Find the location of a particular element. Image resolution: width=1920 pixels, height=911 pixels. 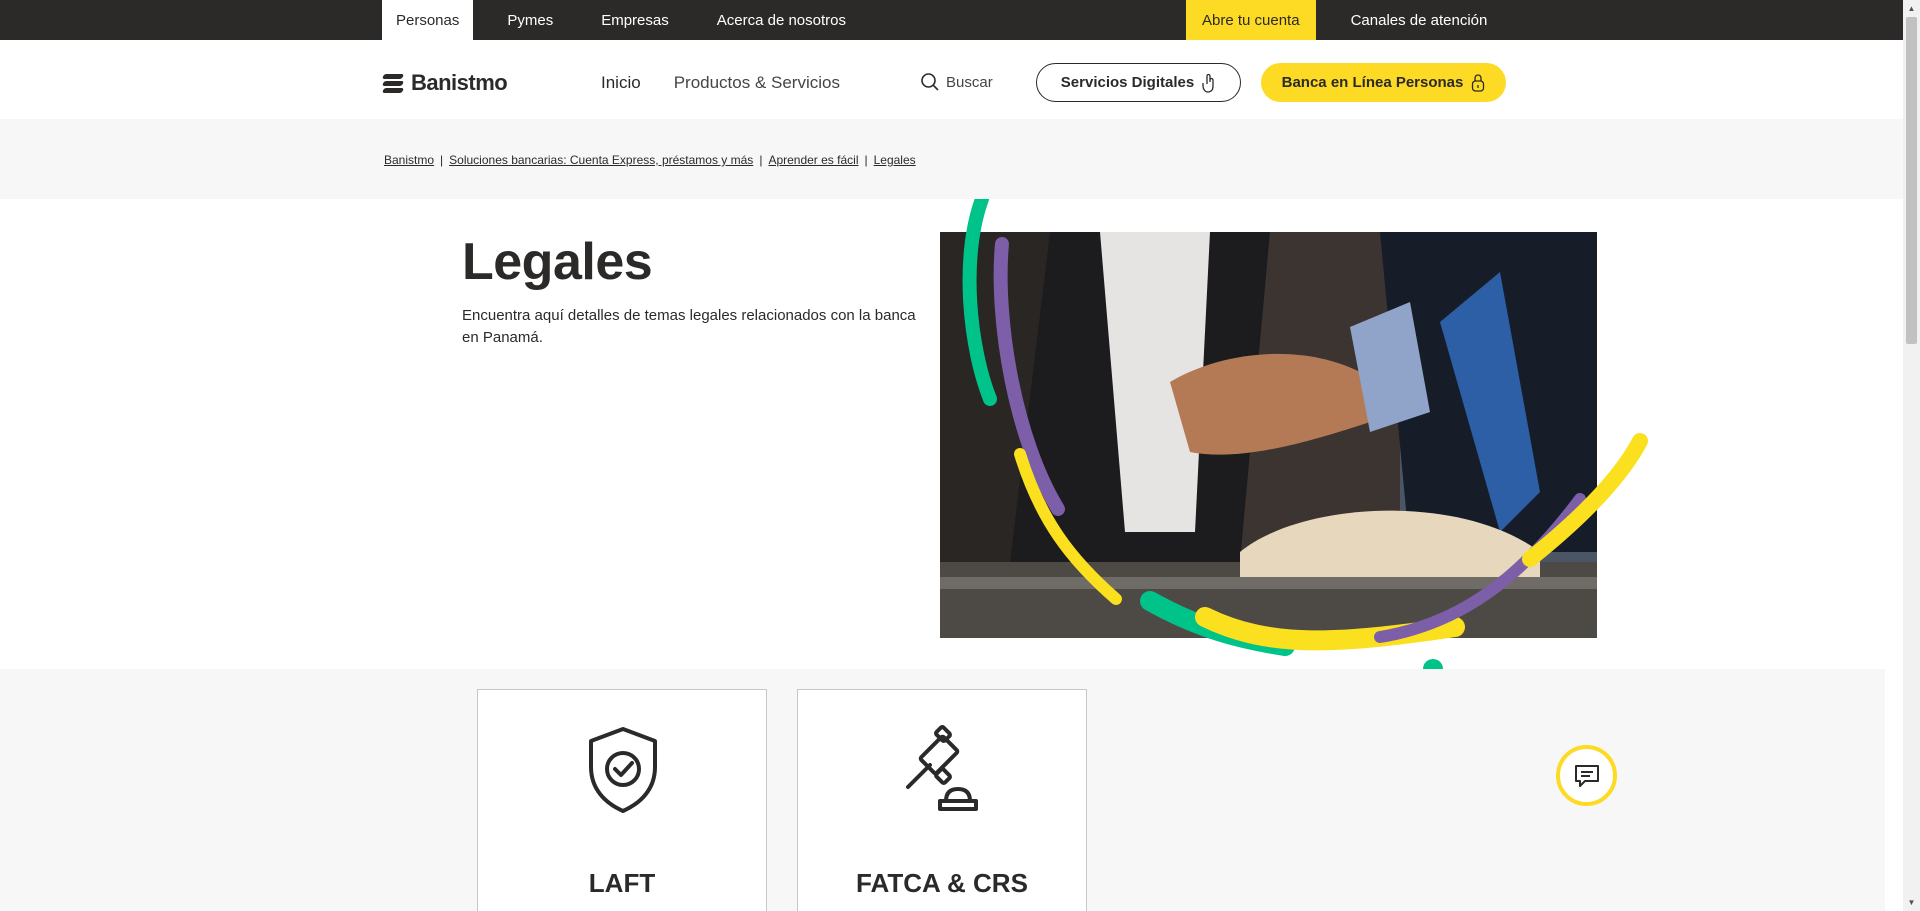

search-icon is located at coordinates (930, 82).